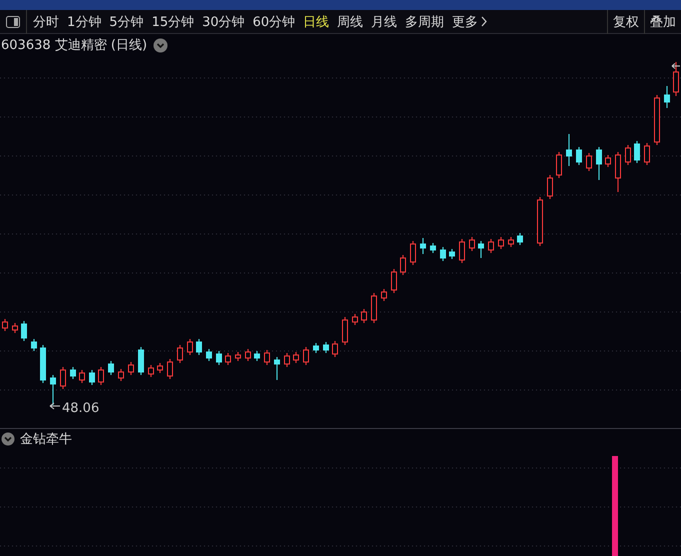 The width and height of the screenshot is (681, 556). I want to click on period-tab: 15分钟, so click(173, 21).